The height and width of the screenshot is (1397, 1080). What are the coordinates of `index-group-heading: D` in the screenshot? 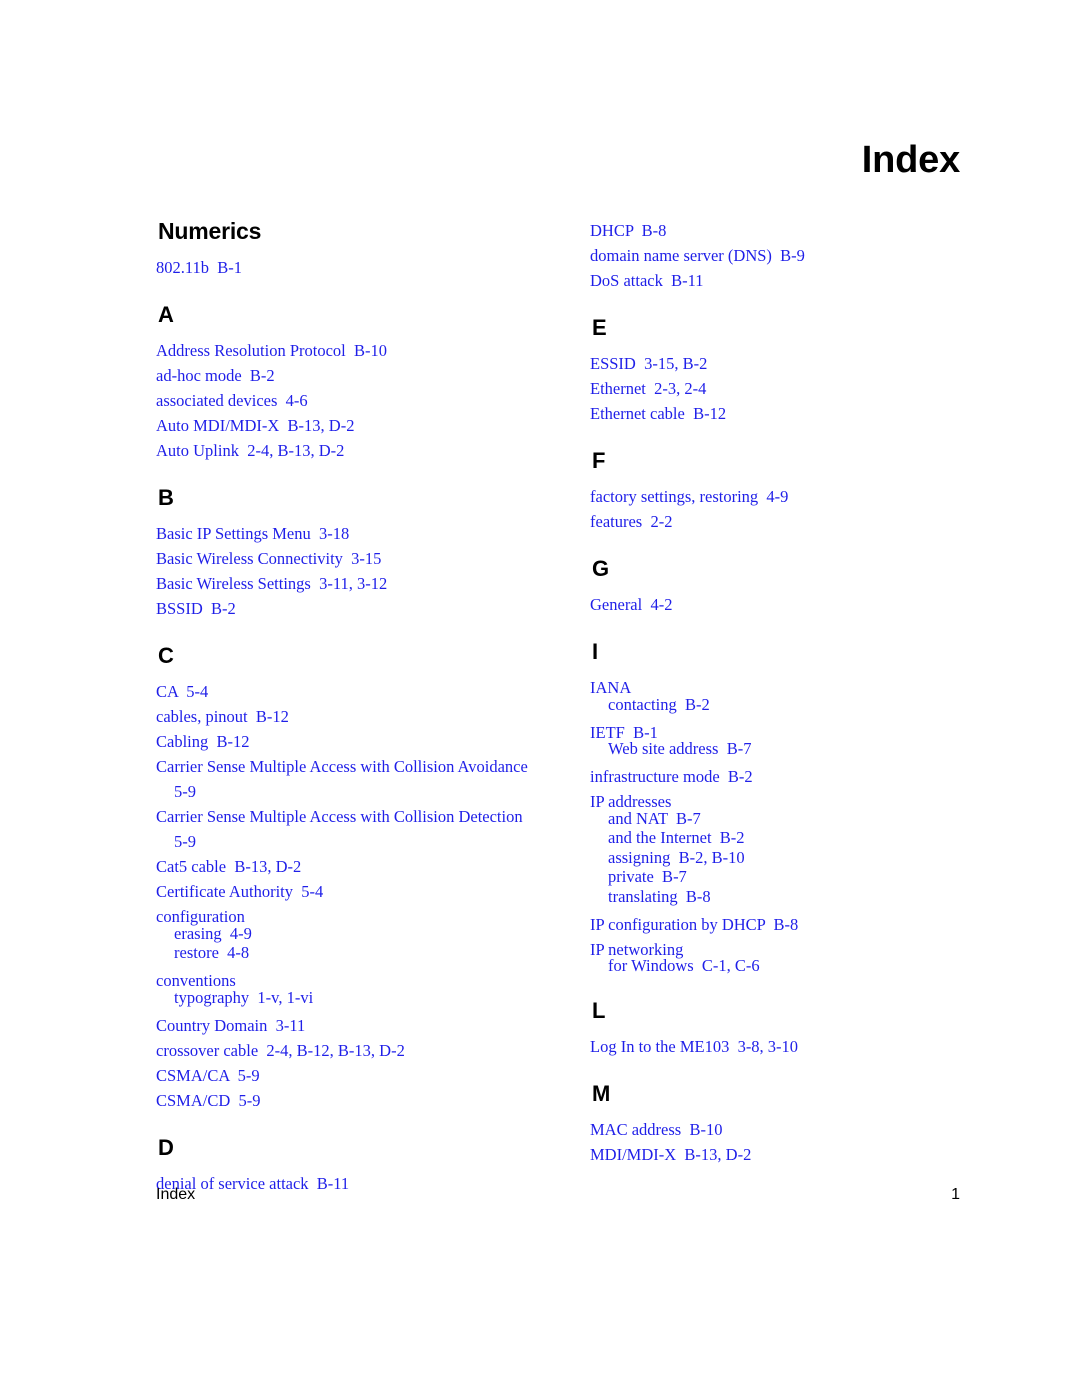 It's located at (166, 1147).